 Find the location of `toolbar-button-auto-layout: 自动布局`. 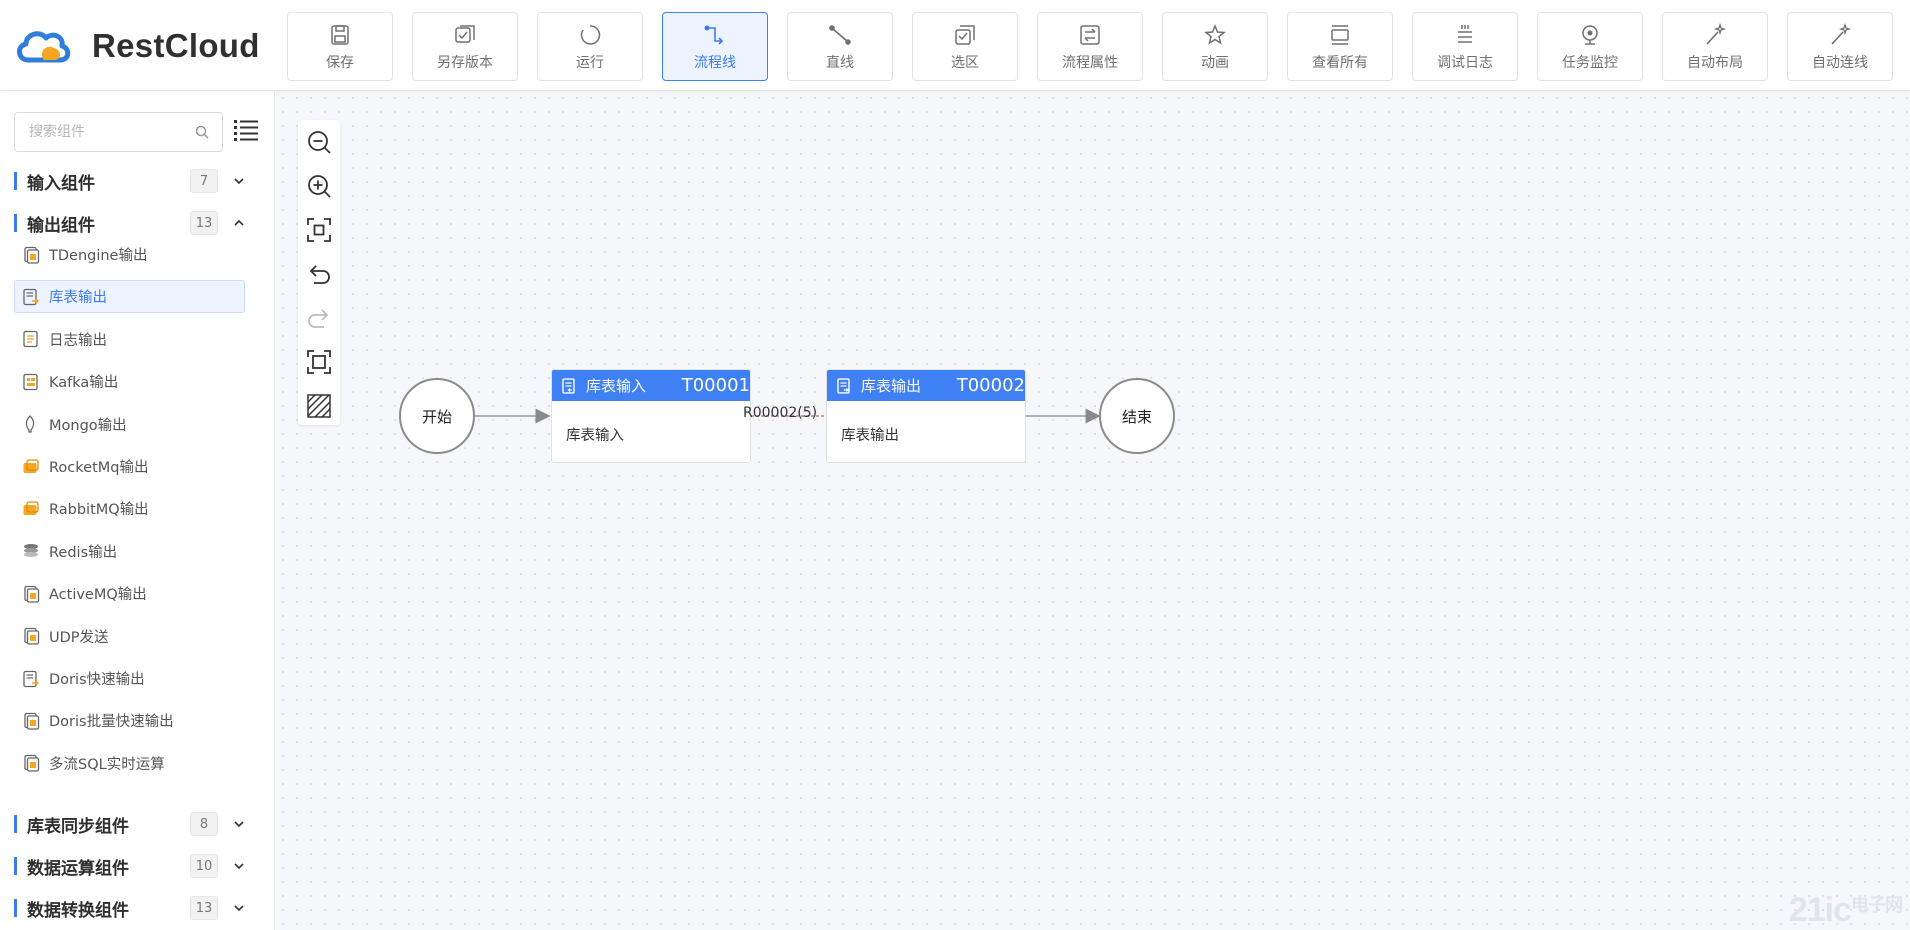

toolbar-button-auto-layout: 自动布局 is located at coordinates (1715, 46).